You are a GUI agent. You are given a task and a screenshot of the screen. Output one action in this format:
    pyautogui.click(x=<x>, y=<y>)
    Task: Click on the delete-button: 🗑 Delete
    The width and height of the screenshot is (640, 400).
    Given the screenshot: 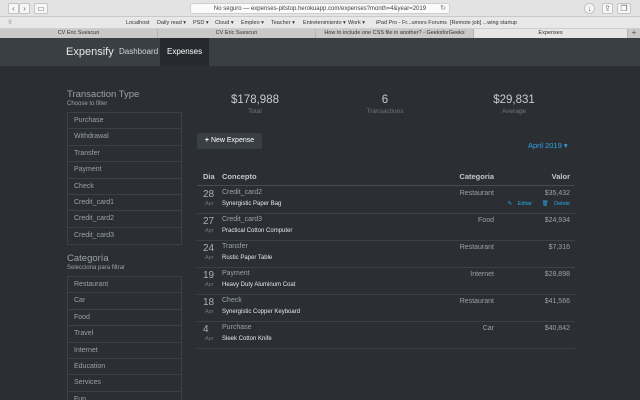 What is the action you would take?
    pyautogui.click(x=554, y=204)
    